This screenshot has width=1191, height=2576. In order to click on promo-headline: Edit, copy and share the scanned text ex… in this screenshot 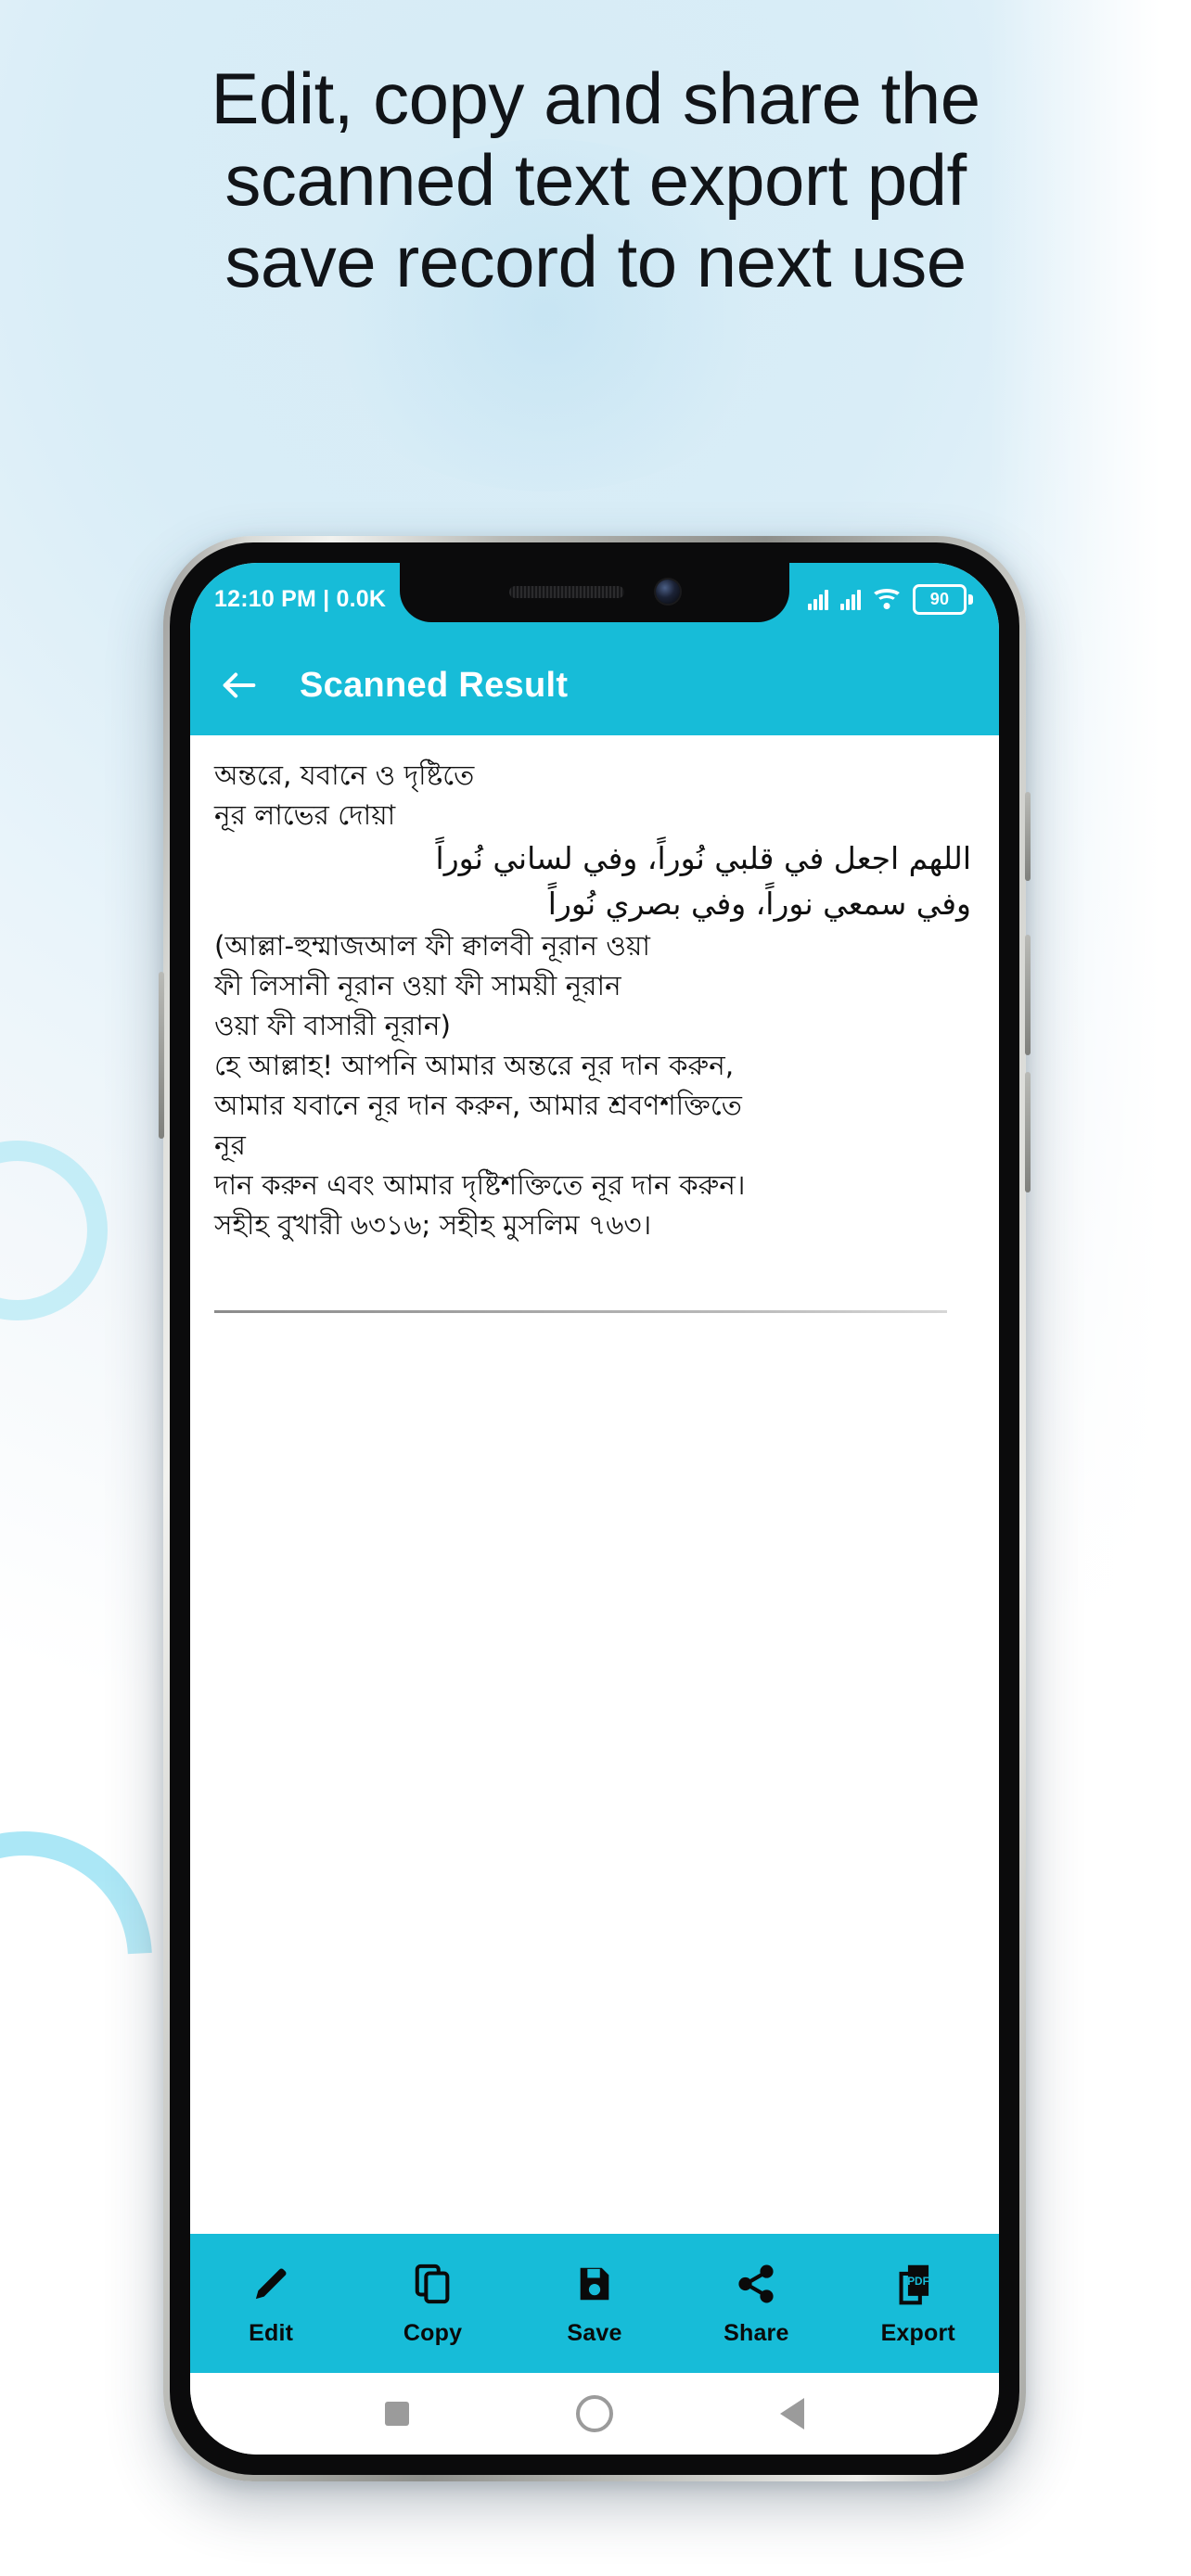, I will do `click(595, 180)`.